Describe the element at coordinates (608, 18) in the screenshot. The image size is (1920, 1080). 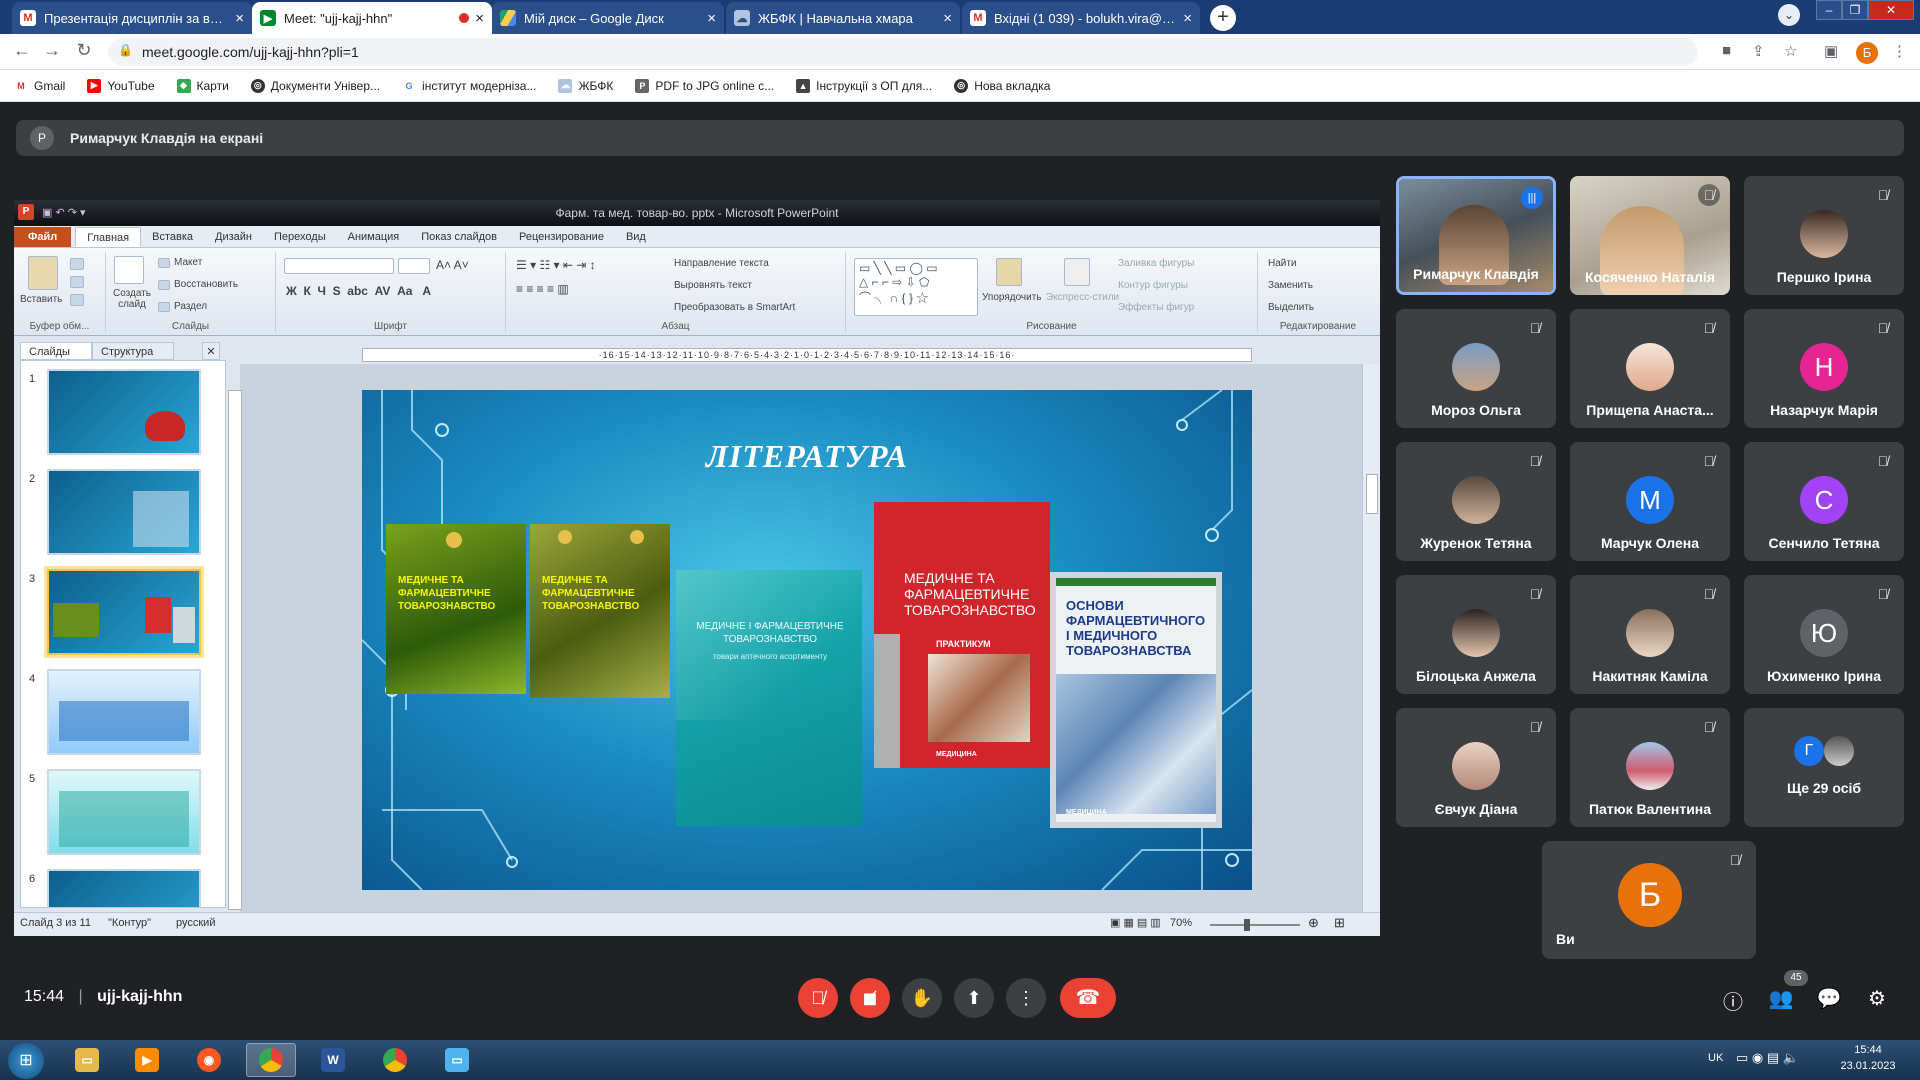
I see `browser-tab-3: Мій диск – Google Диск ×` at that location.